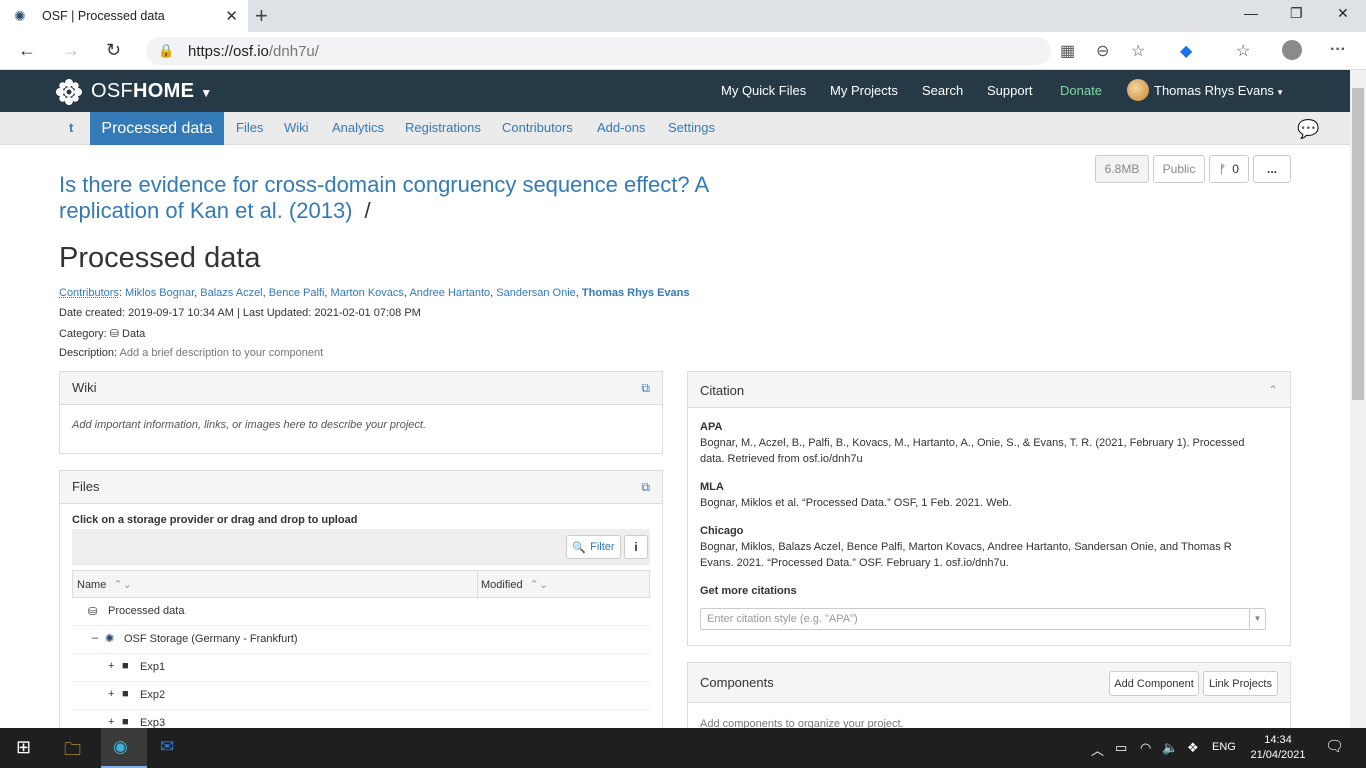 The width and height of the screenshot is (1366, 768). What do you see at coordinates (1273, 390) in the screenshot?
I see `collapse-panel-icon: ⌃` at bounding box center [1273, 390].